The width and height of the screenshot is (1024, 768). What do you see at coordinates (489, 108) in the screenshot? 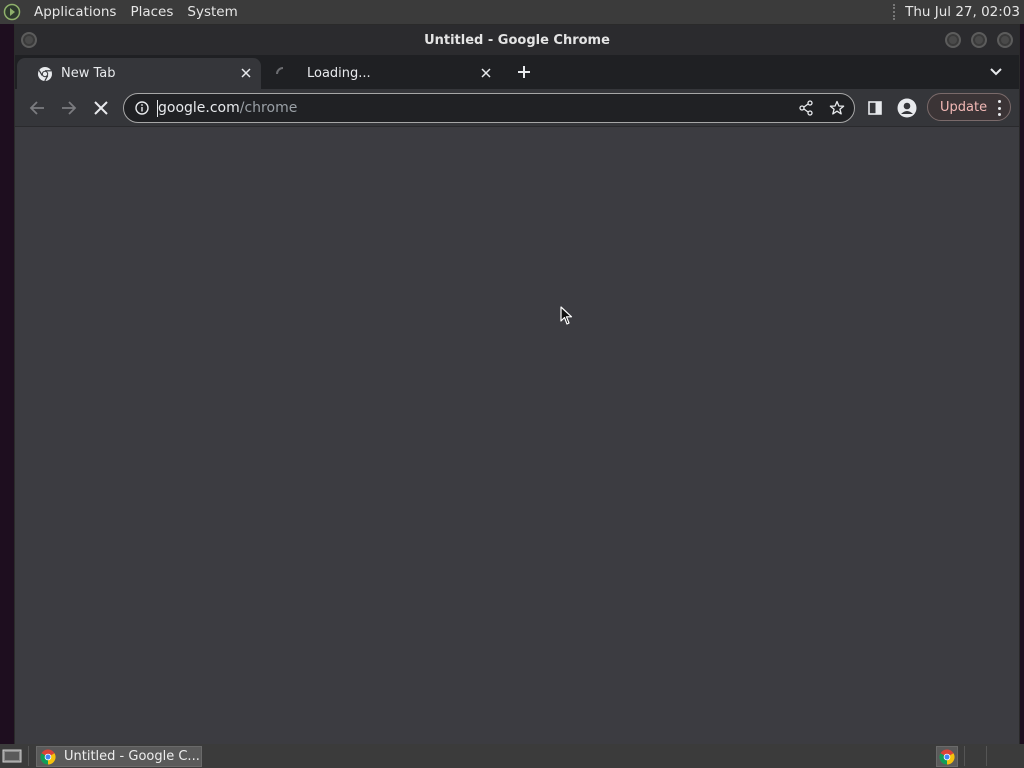
I see `omnibox: google.com/chrome` at bounding box center [489, 108].